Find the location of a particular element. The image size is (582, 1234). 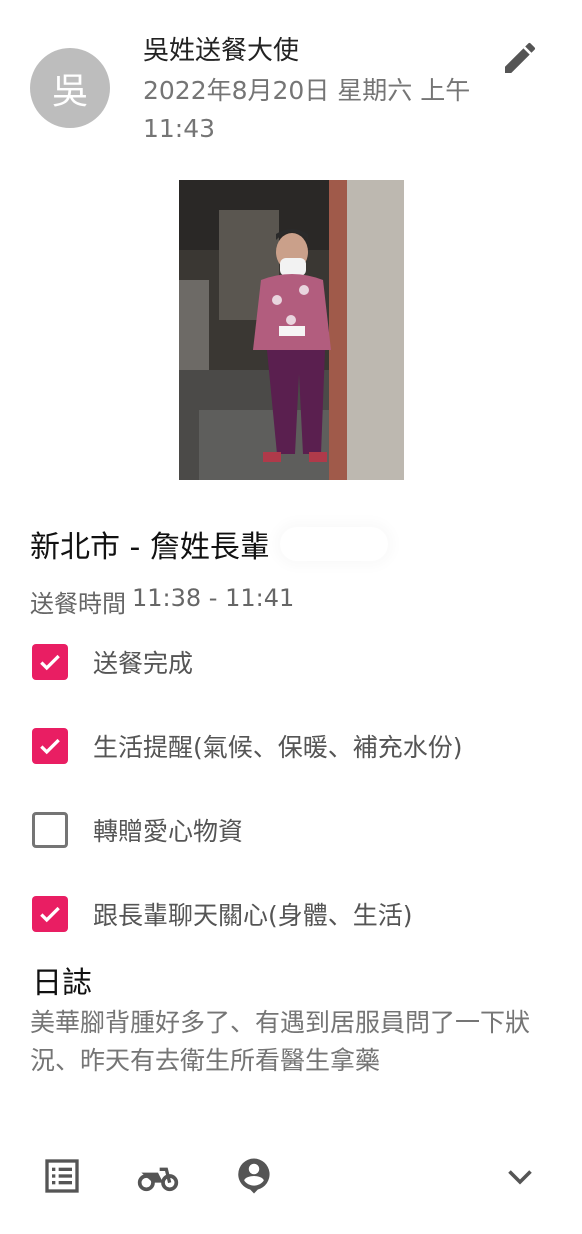

delivery-time: 送餐時間 11:38 - 11:41 is located at coordinates (162, 601).